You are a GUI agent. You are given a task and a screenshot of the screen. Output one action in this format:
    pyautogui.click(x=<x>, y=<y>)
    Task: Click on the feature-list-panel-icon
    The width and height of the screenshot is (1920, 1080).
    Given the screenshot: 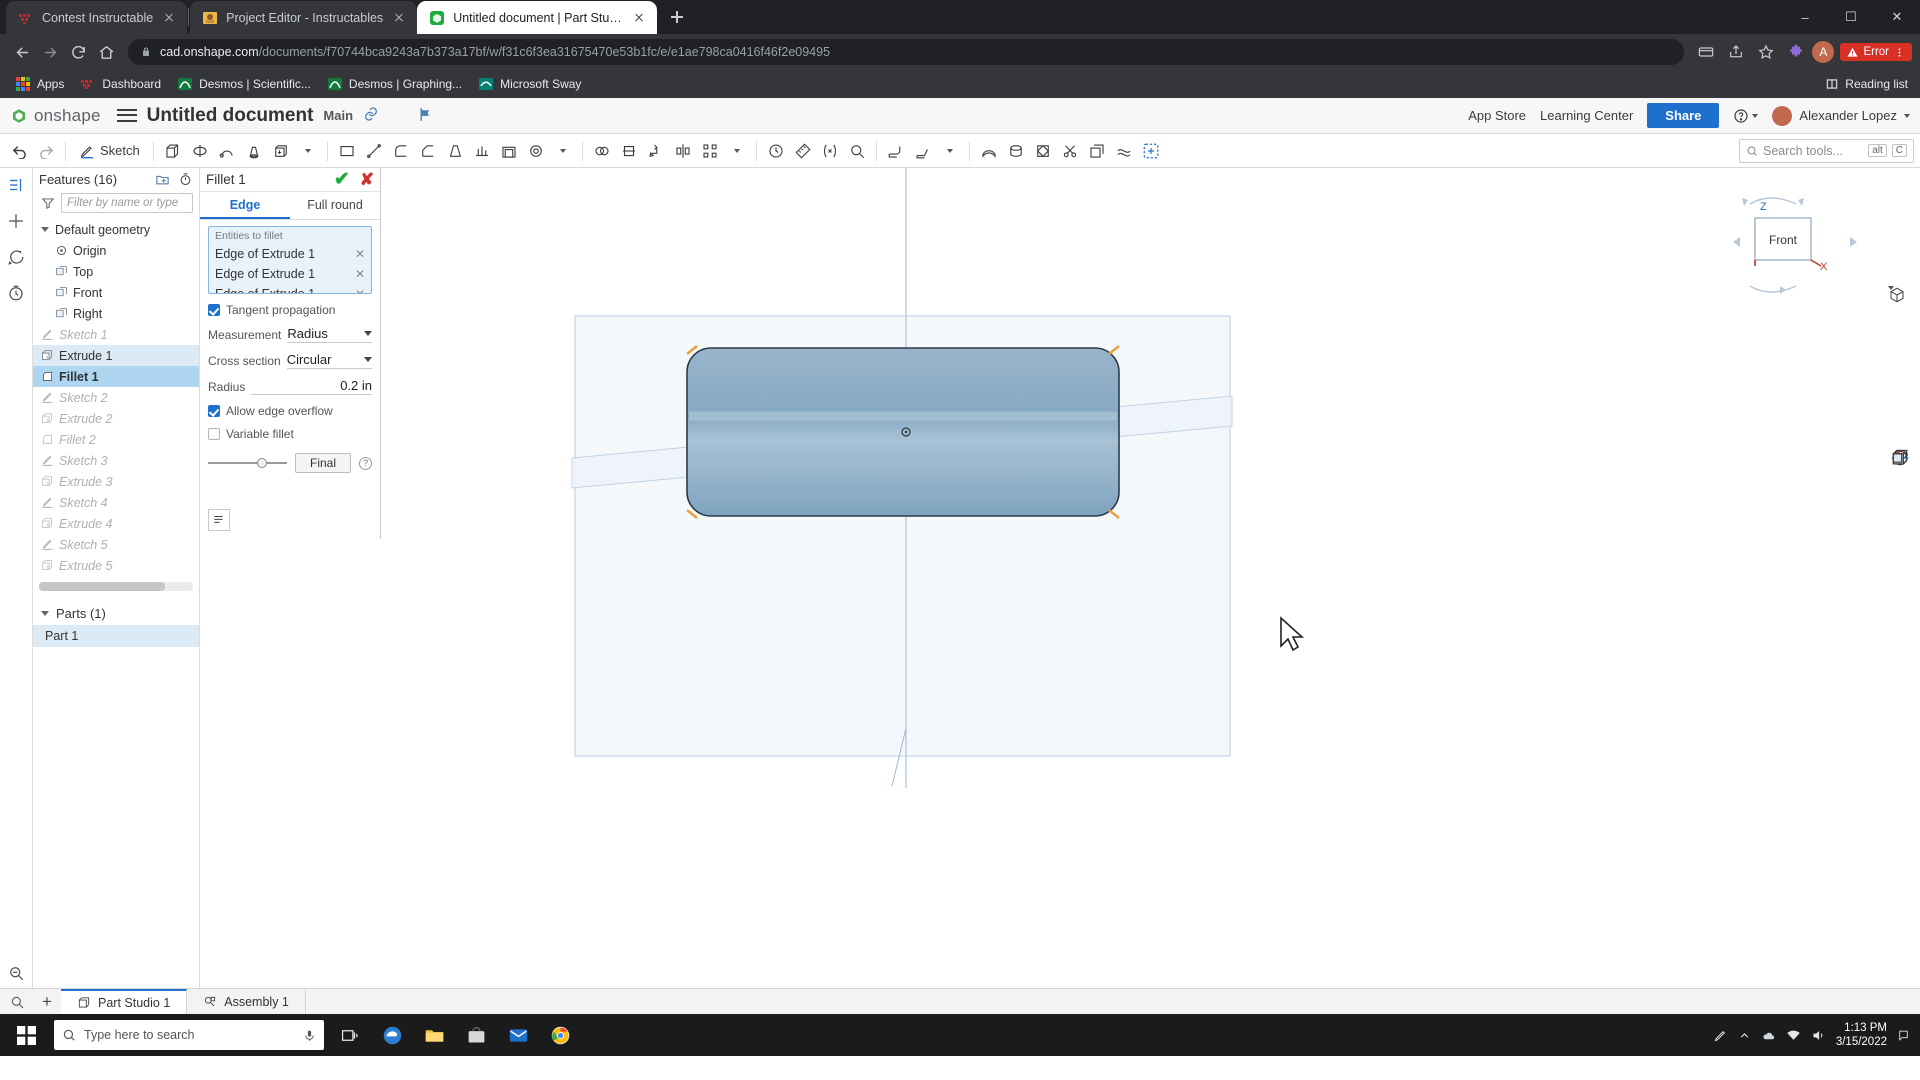 What is the action you would take?
    pyautogui.click(x=16, y=185)
    